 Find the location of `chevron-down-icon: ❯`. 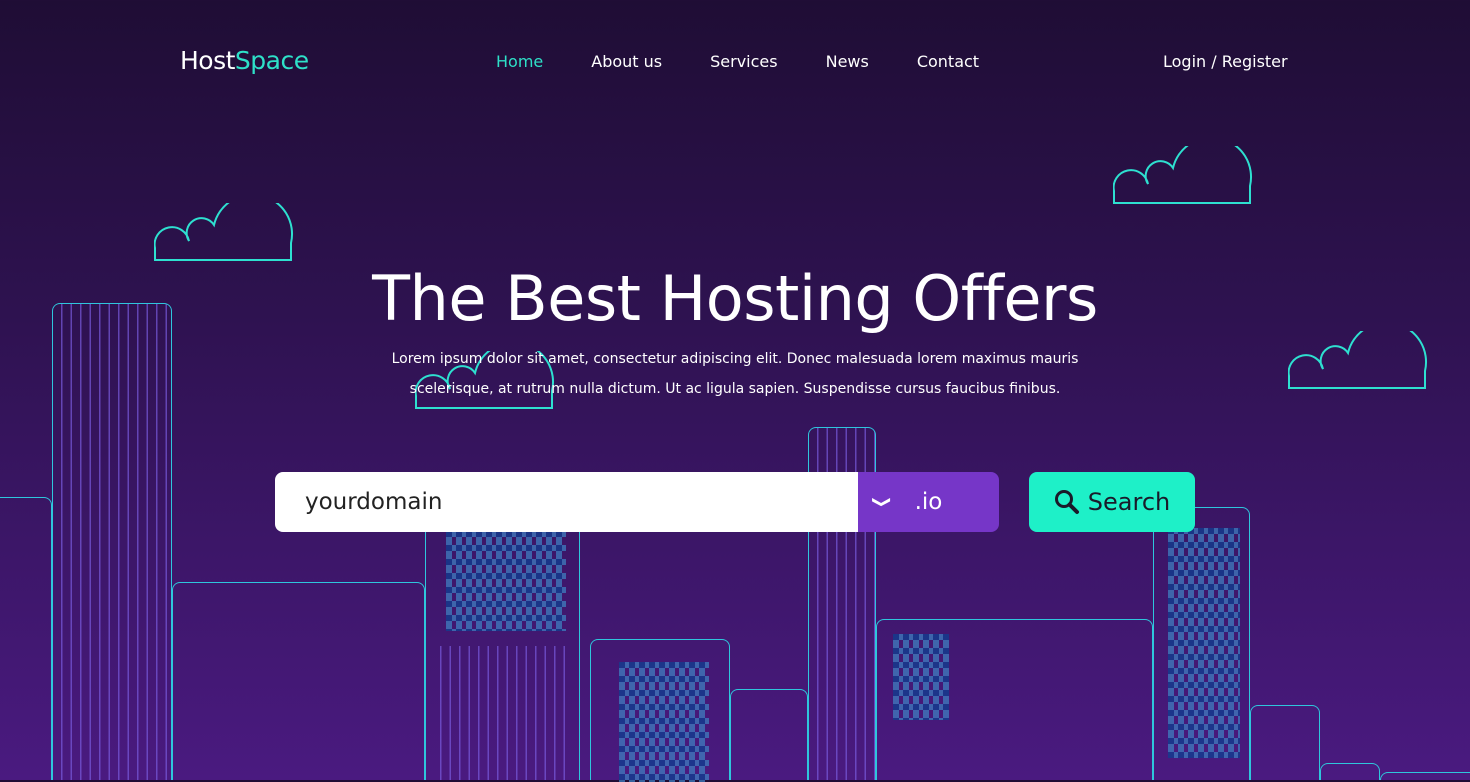

chevron-down-icon: ❯ is located at coordinates (882, 502).